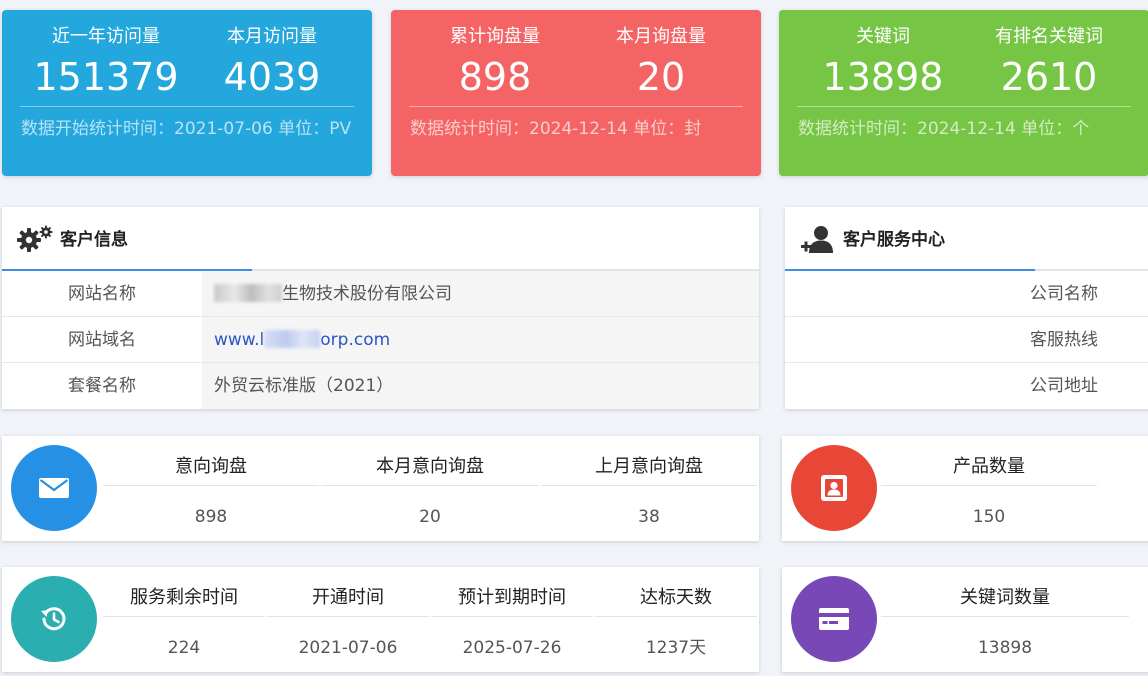  I want to click on qualified-days-label: 达标天数, so click(676, 592).